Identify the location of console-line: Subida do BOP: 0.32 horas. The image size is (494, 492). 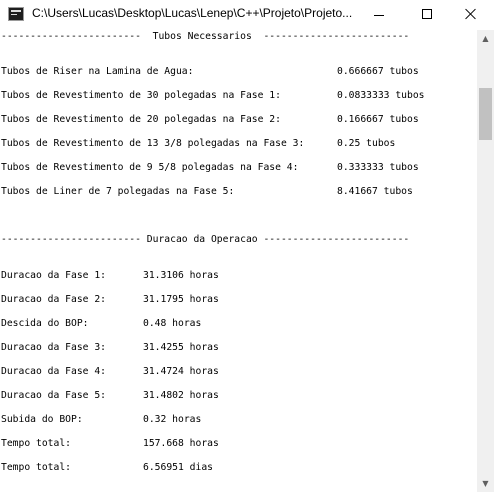
(236, 420).